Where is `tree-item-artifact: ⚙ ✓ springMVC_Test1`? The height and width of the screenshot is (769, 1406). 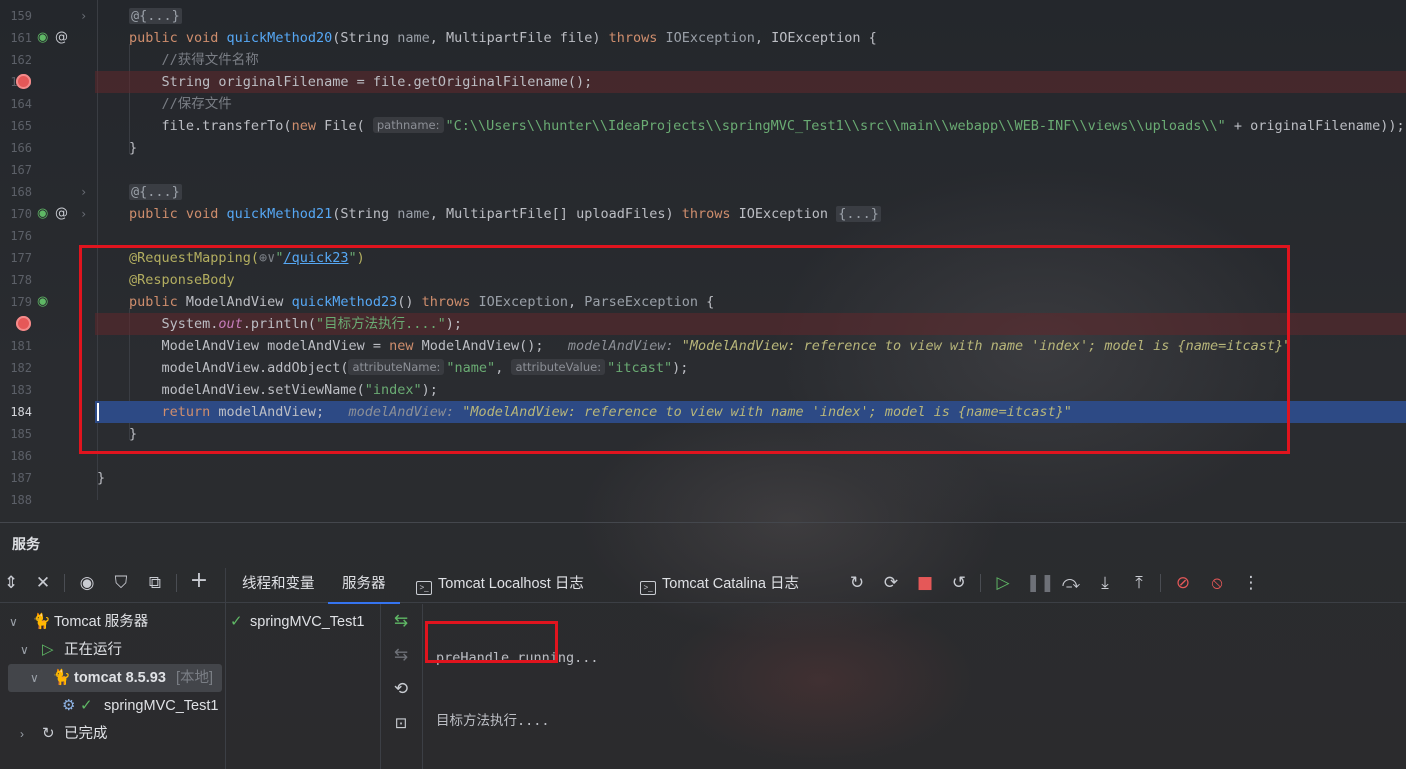 tree-item-artifact: ⚙ ✓ springMVC_Test1 is located at coordinates (112, 706).